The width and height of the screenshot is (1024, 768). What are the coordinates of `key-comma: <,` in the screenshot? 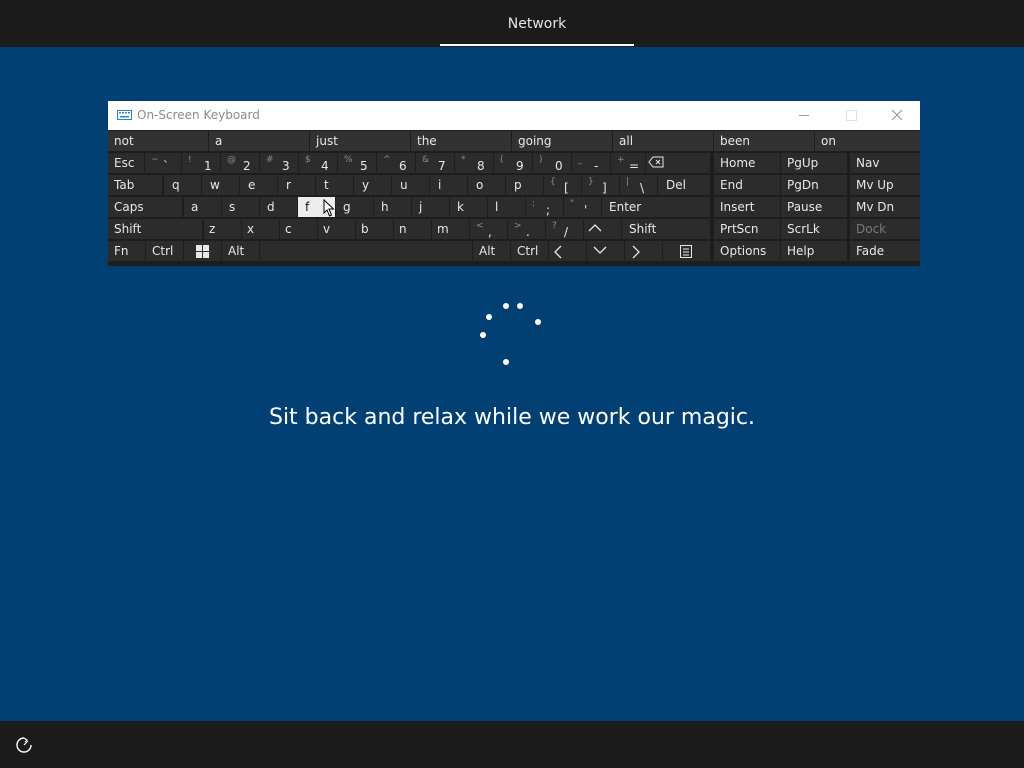 It's located at (488, 229).